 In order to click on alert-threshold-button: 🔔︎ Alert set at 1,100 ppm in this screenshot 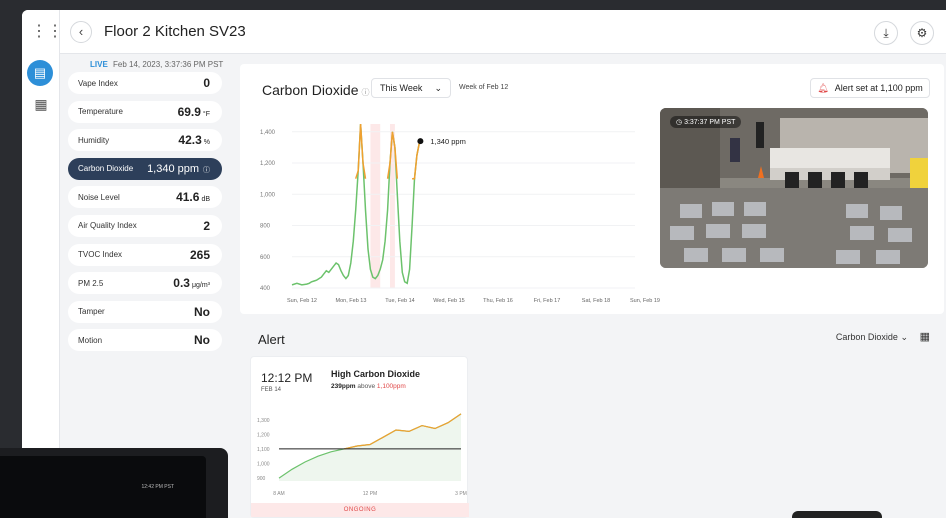, I will do `click(870, 88)`.